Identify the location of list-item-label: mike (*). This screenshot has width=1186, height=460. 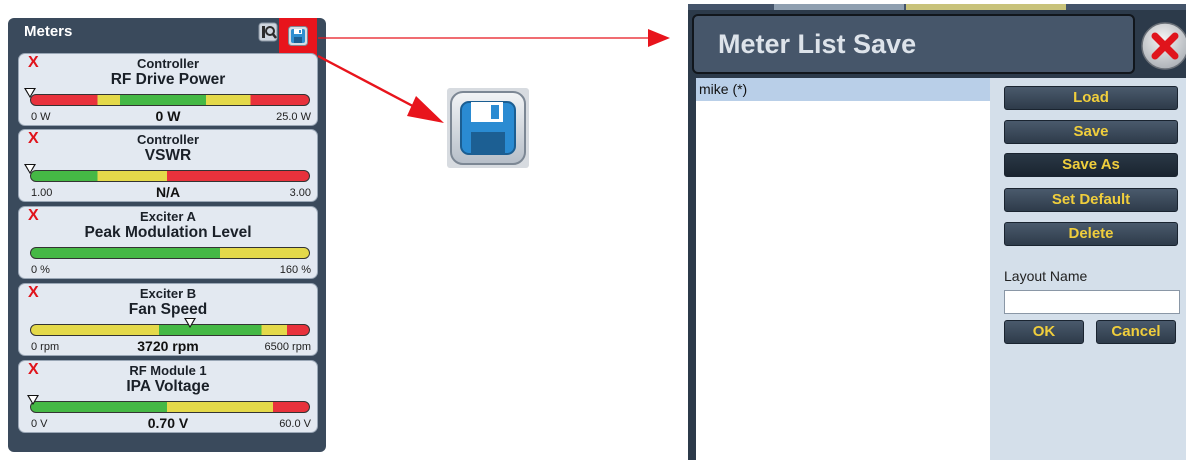
(723, 89).